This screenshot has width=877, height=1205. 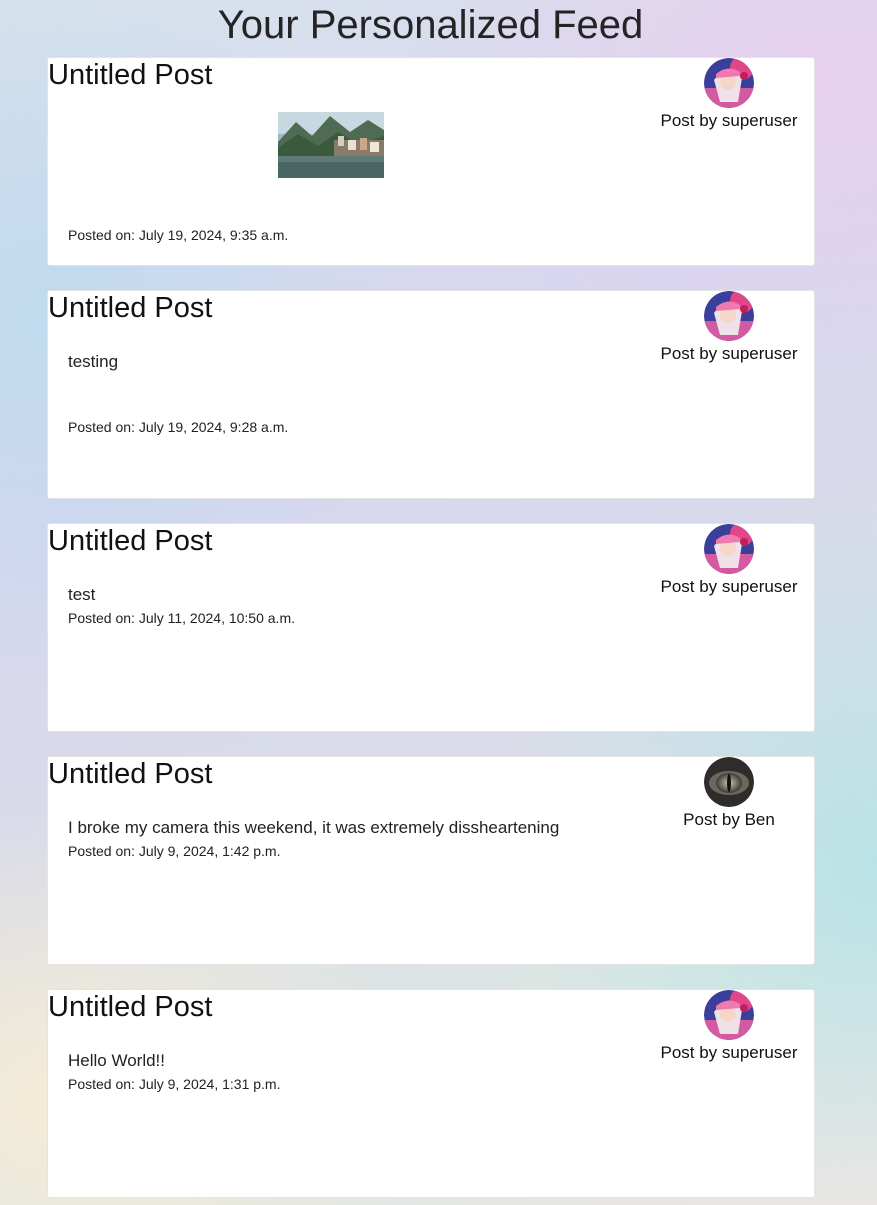 I want to click on post-date: Posted on: July 9, 2024, 1:31 p.m., so click(x=174, y=1084).